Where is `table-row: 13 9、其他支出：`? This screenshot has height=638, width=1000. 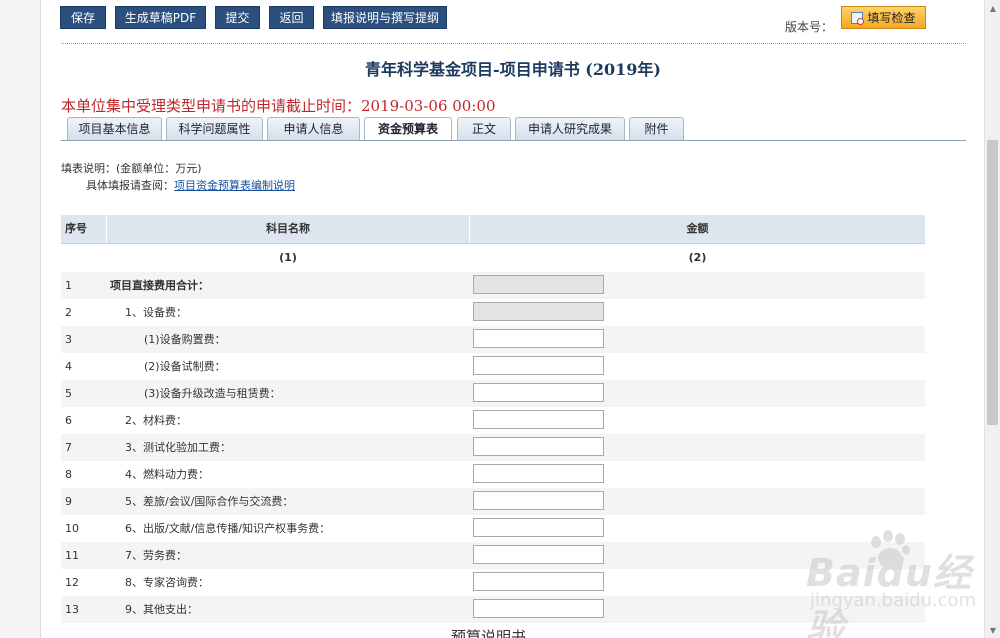
table-row: 13 9、其他支出： is located at coordinates (493, 609).